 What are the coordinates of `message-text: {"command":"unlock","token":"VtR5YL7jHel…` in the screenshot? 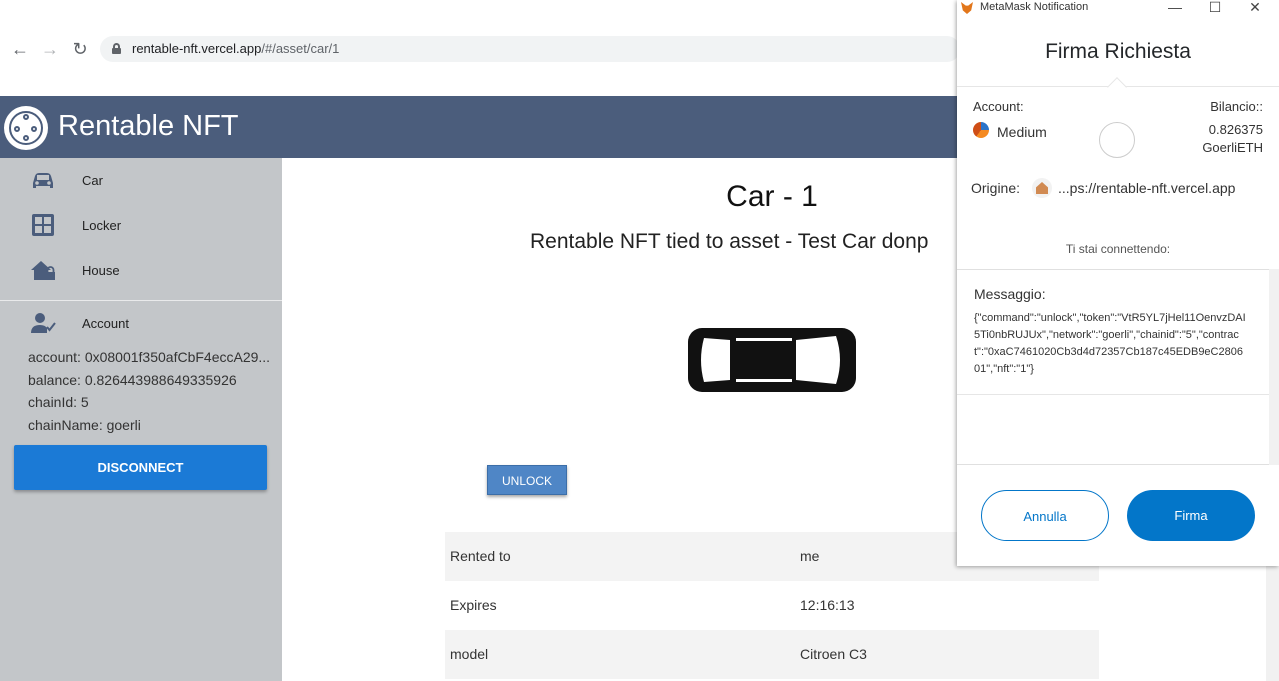 It's located at (1110, 343).